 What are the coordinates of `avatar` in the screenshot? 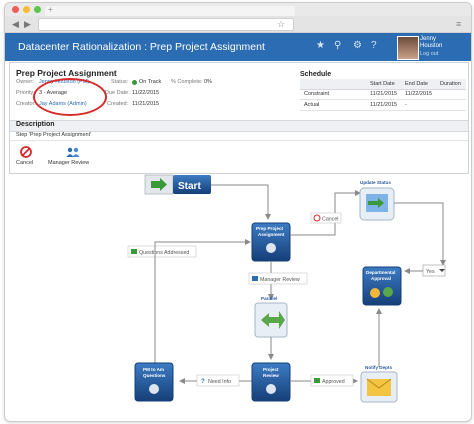 It's located at (408, 48).